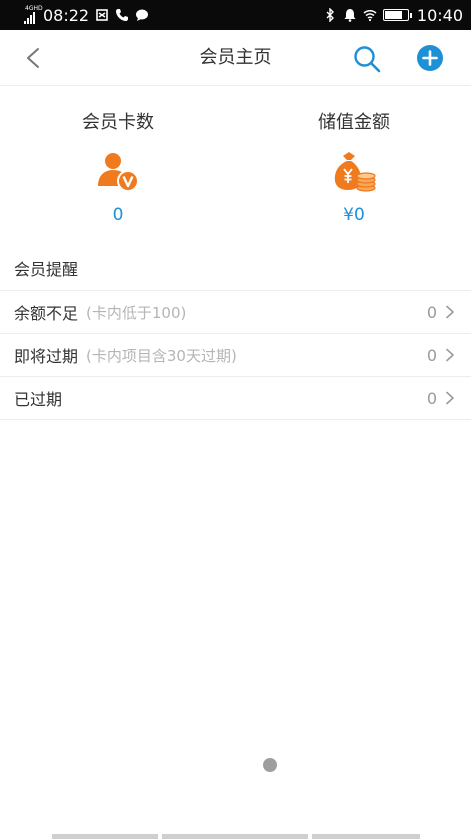 This screenshot has width=471, height=839. Describe the element at coordinates (367, 59) in the screenshot. I see `search-button` at that location.